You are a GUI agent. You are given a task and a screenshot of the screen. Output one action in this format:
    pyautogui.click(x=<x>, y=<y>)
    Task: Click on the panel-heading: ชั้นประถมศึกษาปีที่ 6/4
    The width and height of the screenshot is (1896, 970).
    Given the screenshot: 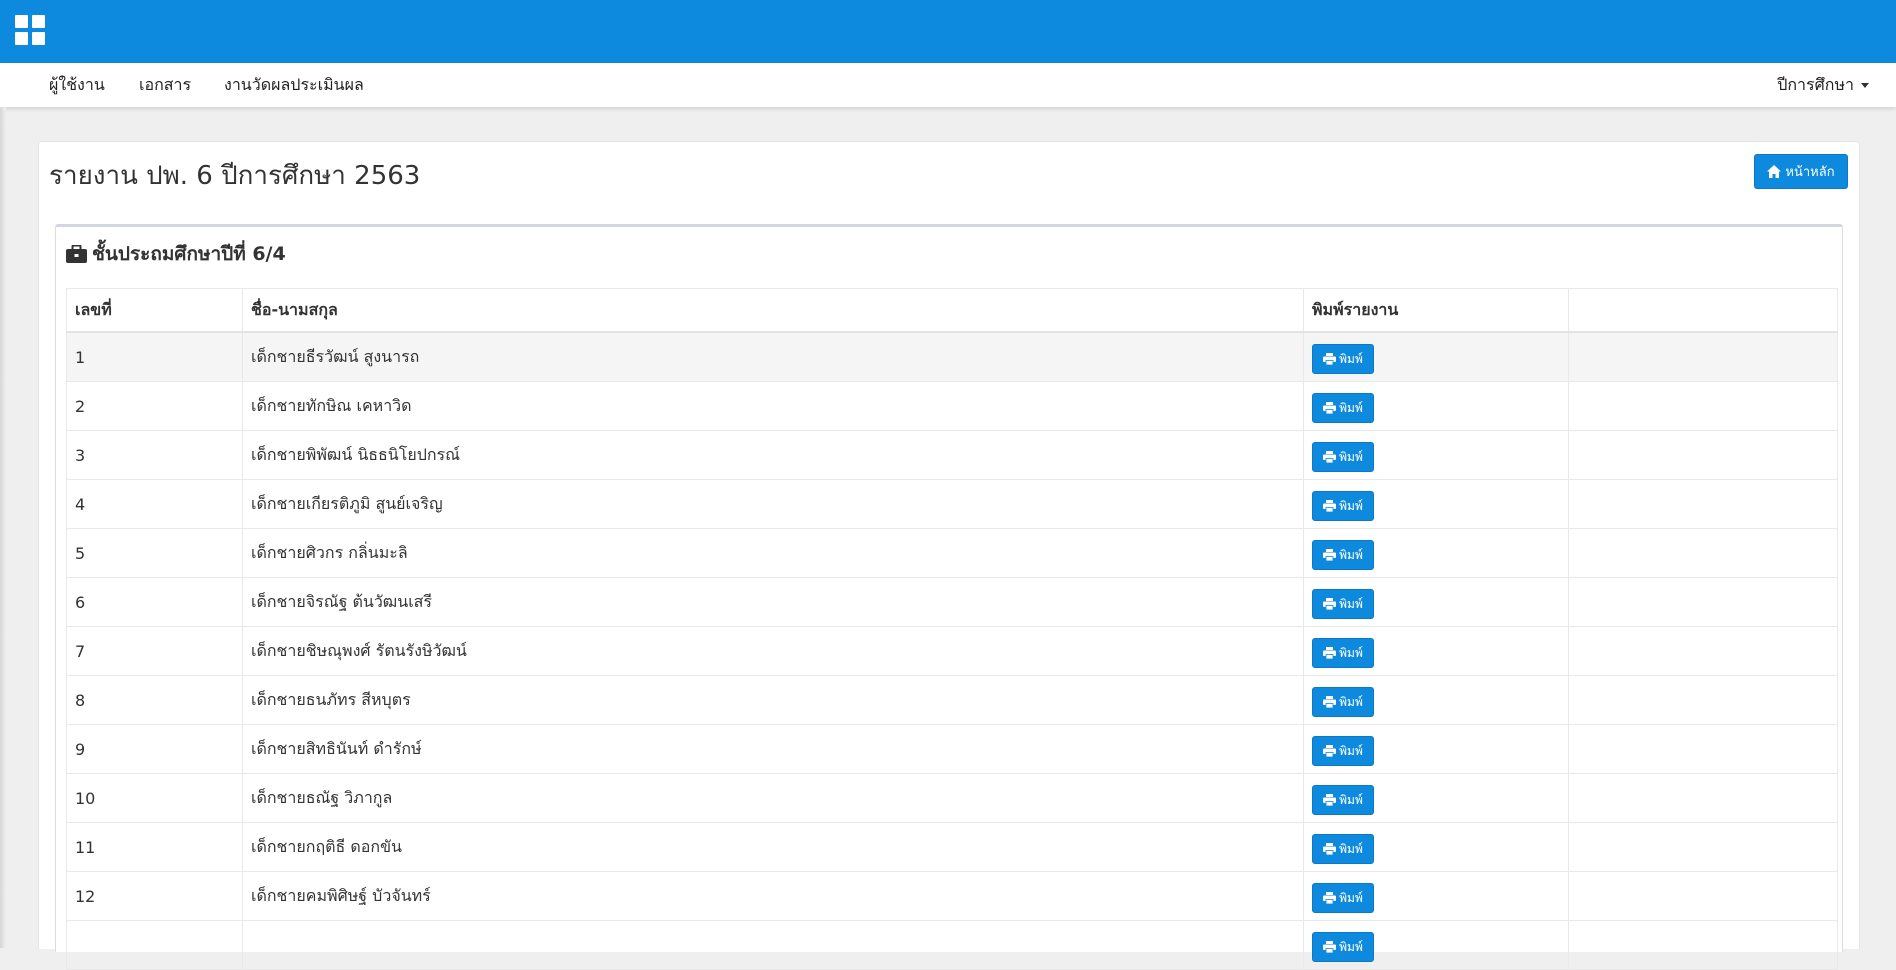 What is the action you would take?
    pyautogui.click(x=176, y=254)
    